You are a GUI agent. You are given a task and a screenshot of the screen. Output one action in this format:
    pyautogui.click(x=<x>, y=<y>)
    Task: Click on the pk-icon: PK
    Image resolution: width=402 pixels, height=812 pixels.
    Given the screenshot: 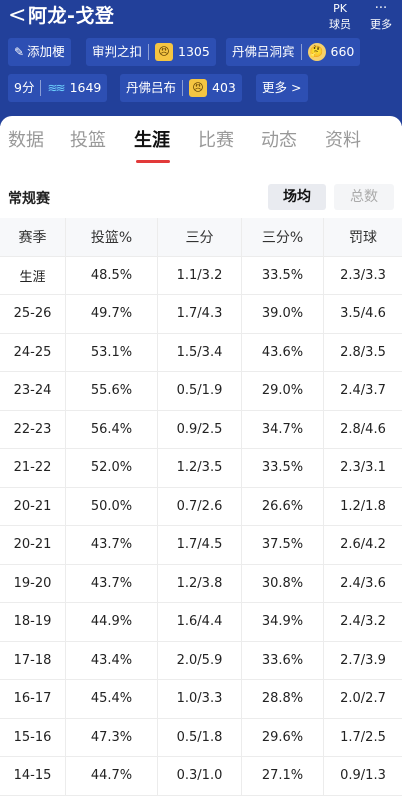 What is the action you would take?
    pyautogui.click(x=340, y=8)
    